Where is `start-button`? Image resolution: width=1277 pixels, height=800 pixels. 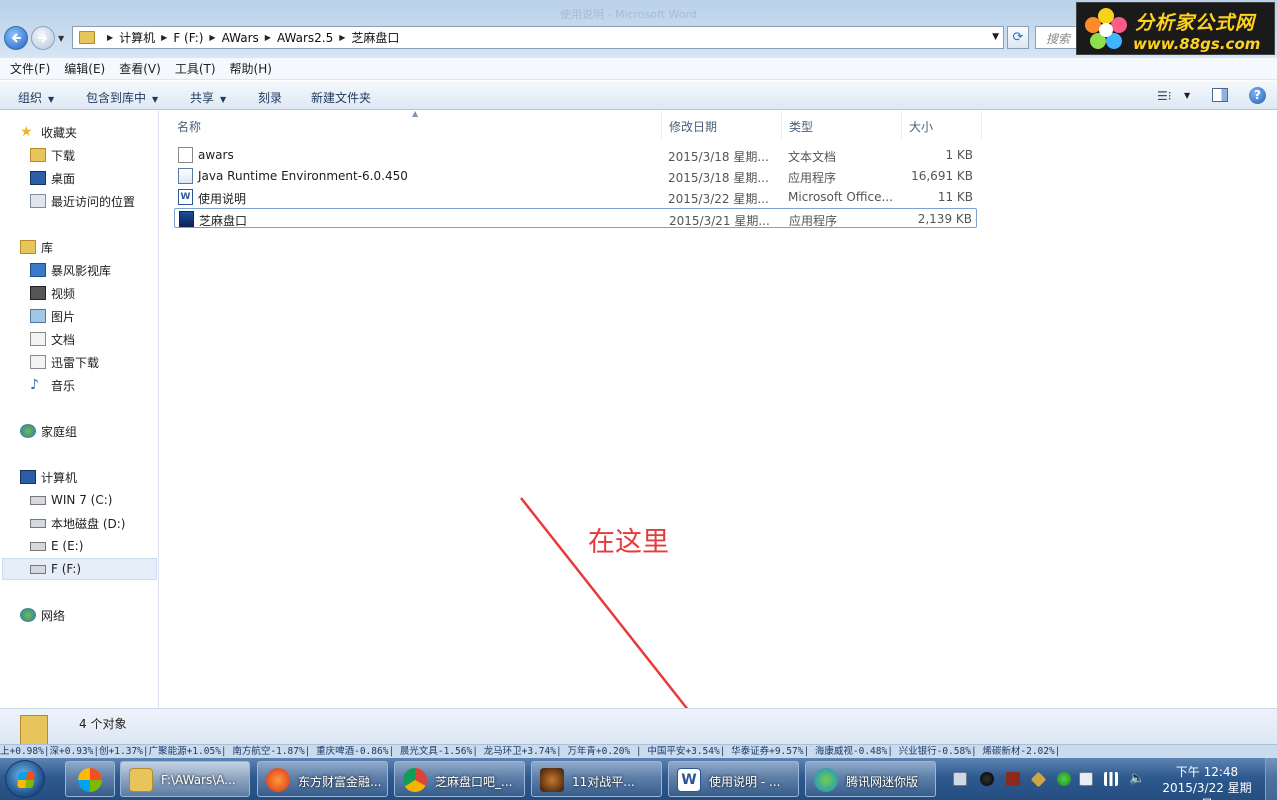 start-button is located at coordinates (25, 779).